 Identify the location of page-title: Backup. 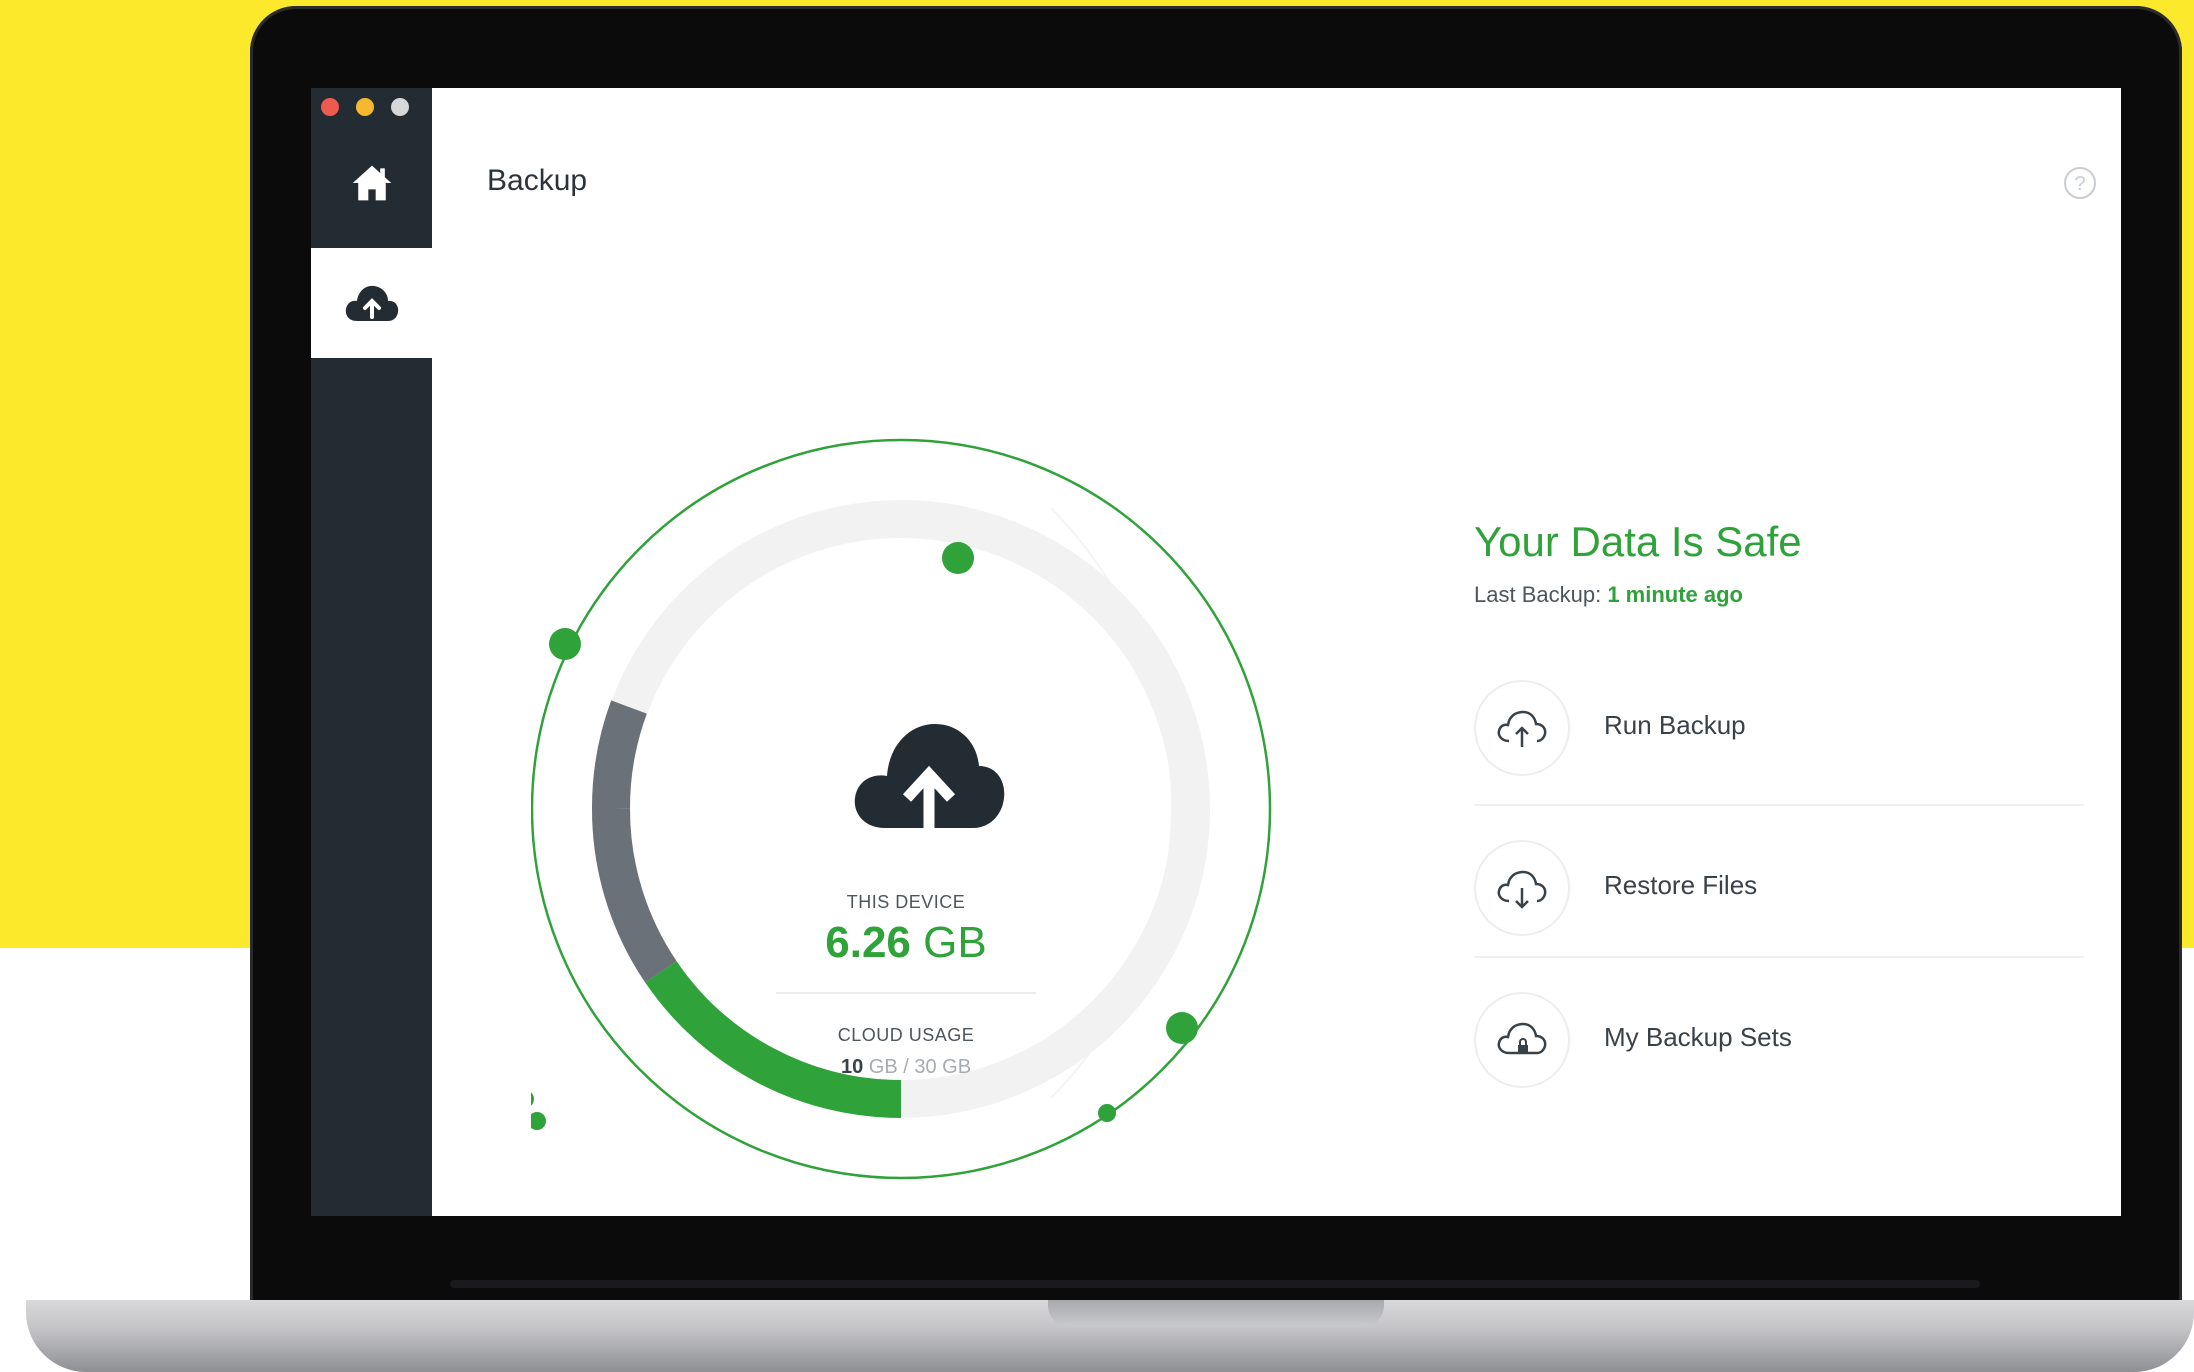
(537, 180).